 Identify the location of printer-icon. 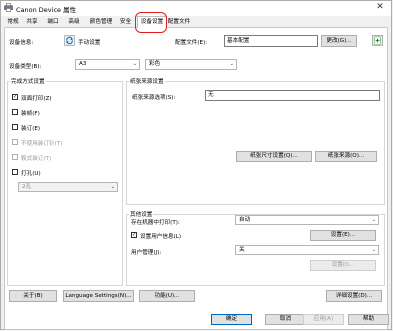
(8, 7).